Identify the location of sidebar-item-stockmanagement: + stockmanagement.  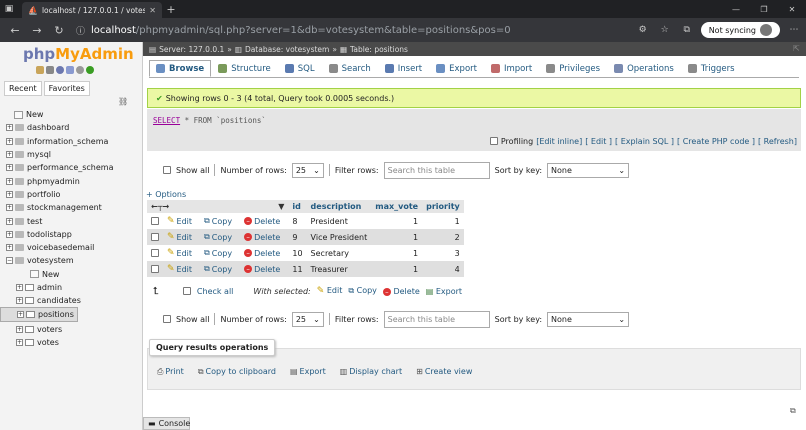
(71, 207).